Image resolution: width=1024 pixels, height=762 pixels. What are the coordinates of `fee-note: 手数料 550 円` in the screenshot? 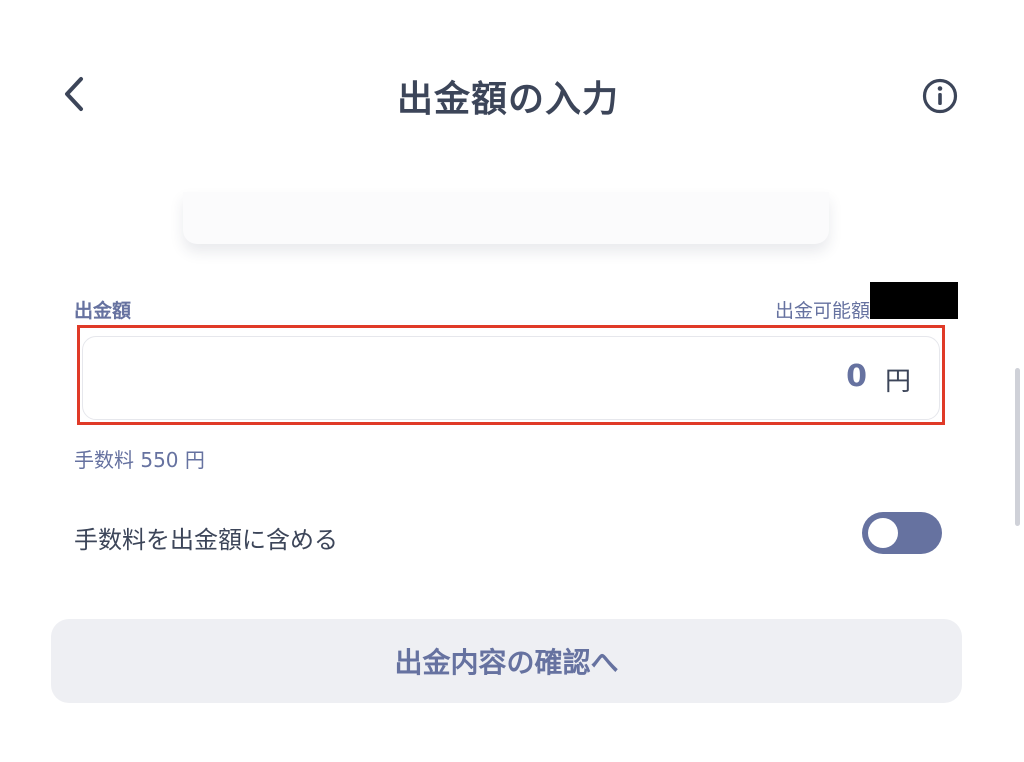 It's located at (139, 460).